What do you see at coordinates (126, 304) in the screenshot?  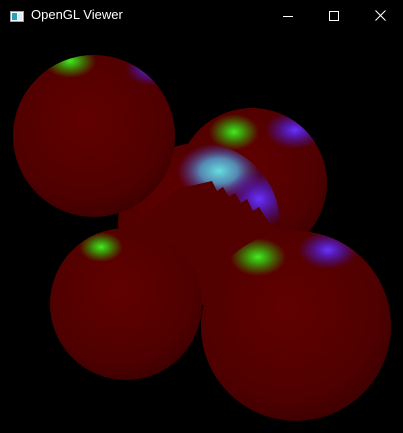 I see `sphere-lower-left` at bounding box center [126, 304].